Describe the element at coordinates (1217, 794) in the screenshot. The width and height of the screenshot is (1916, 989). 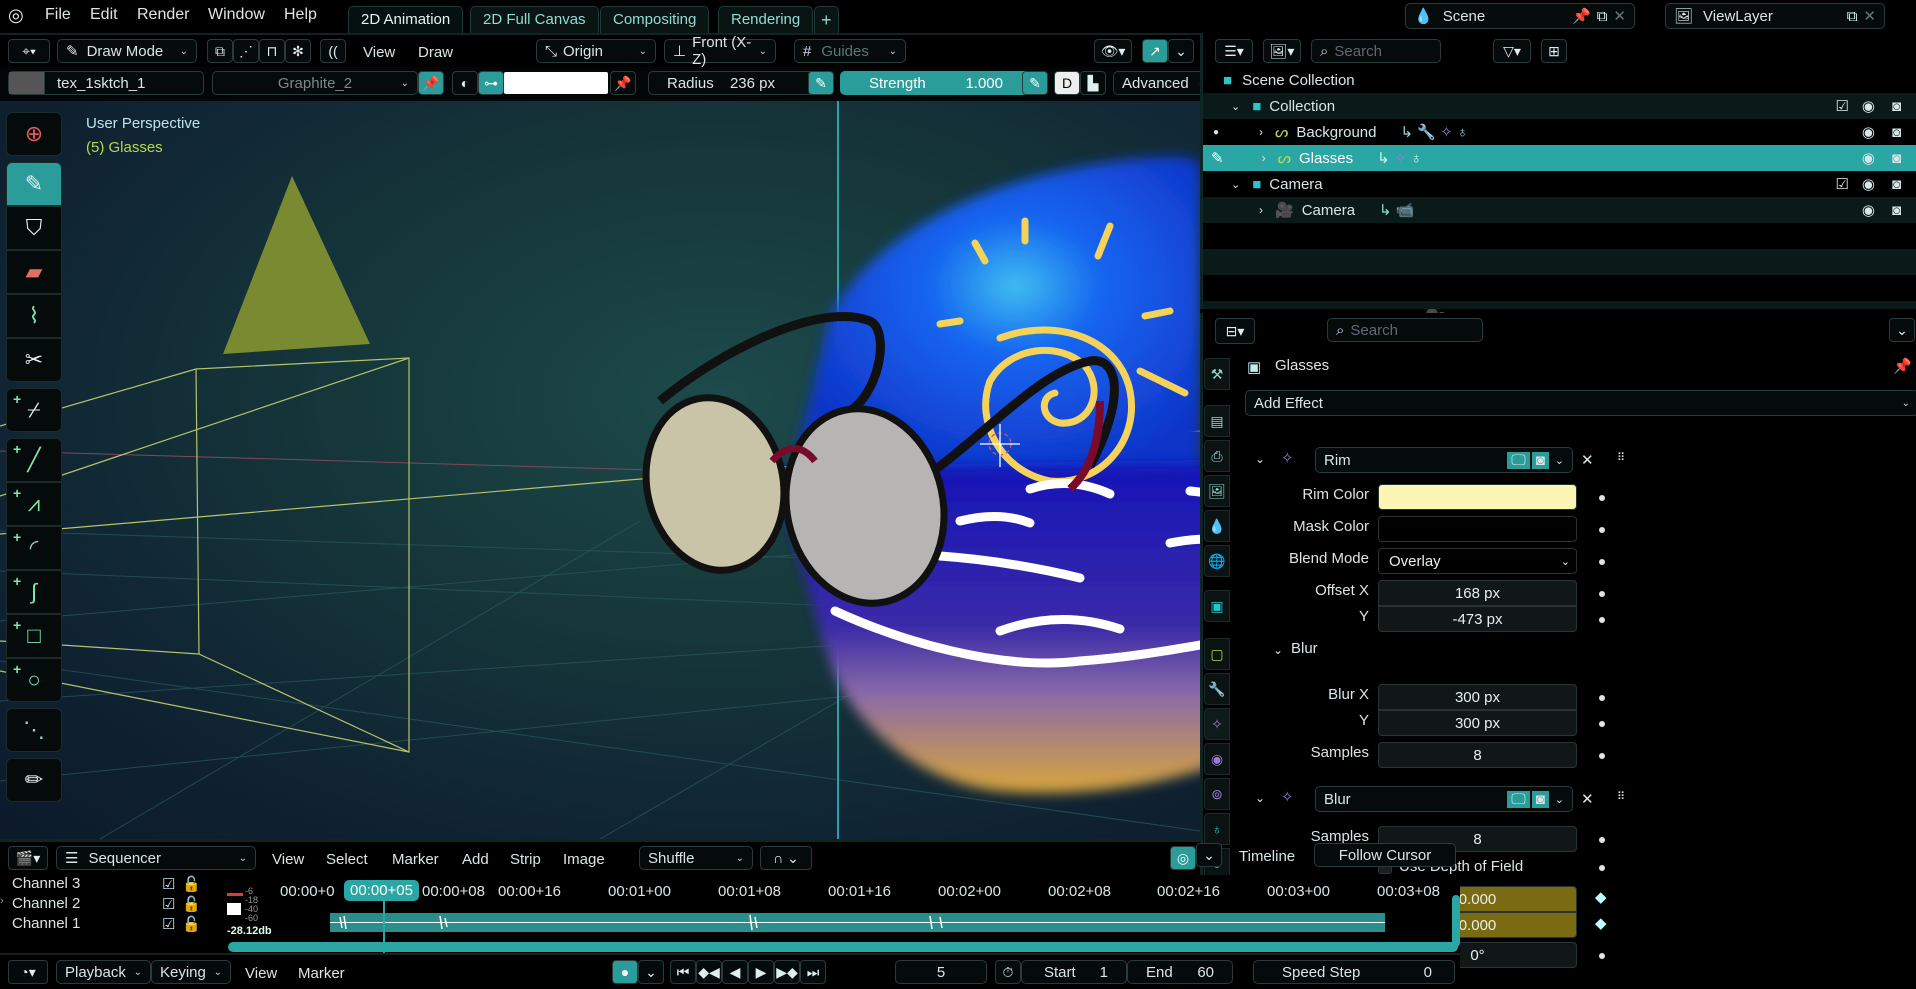
I see `constraints-tab-icon: ⊚` at that location.